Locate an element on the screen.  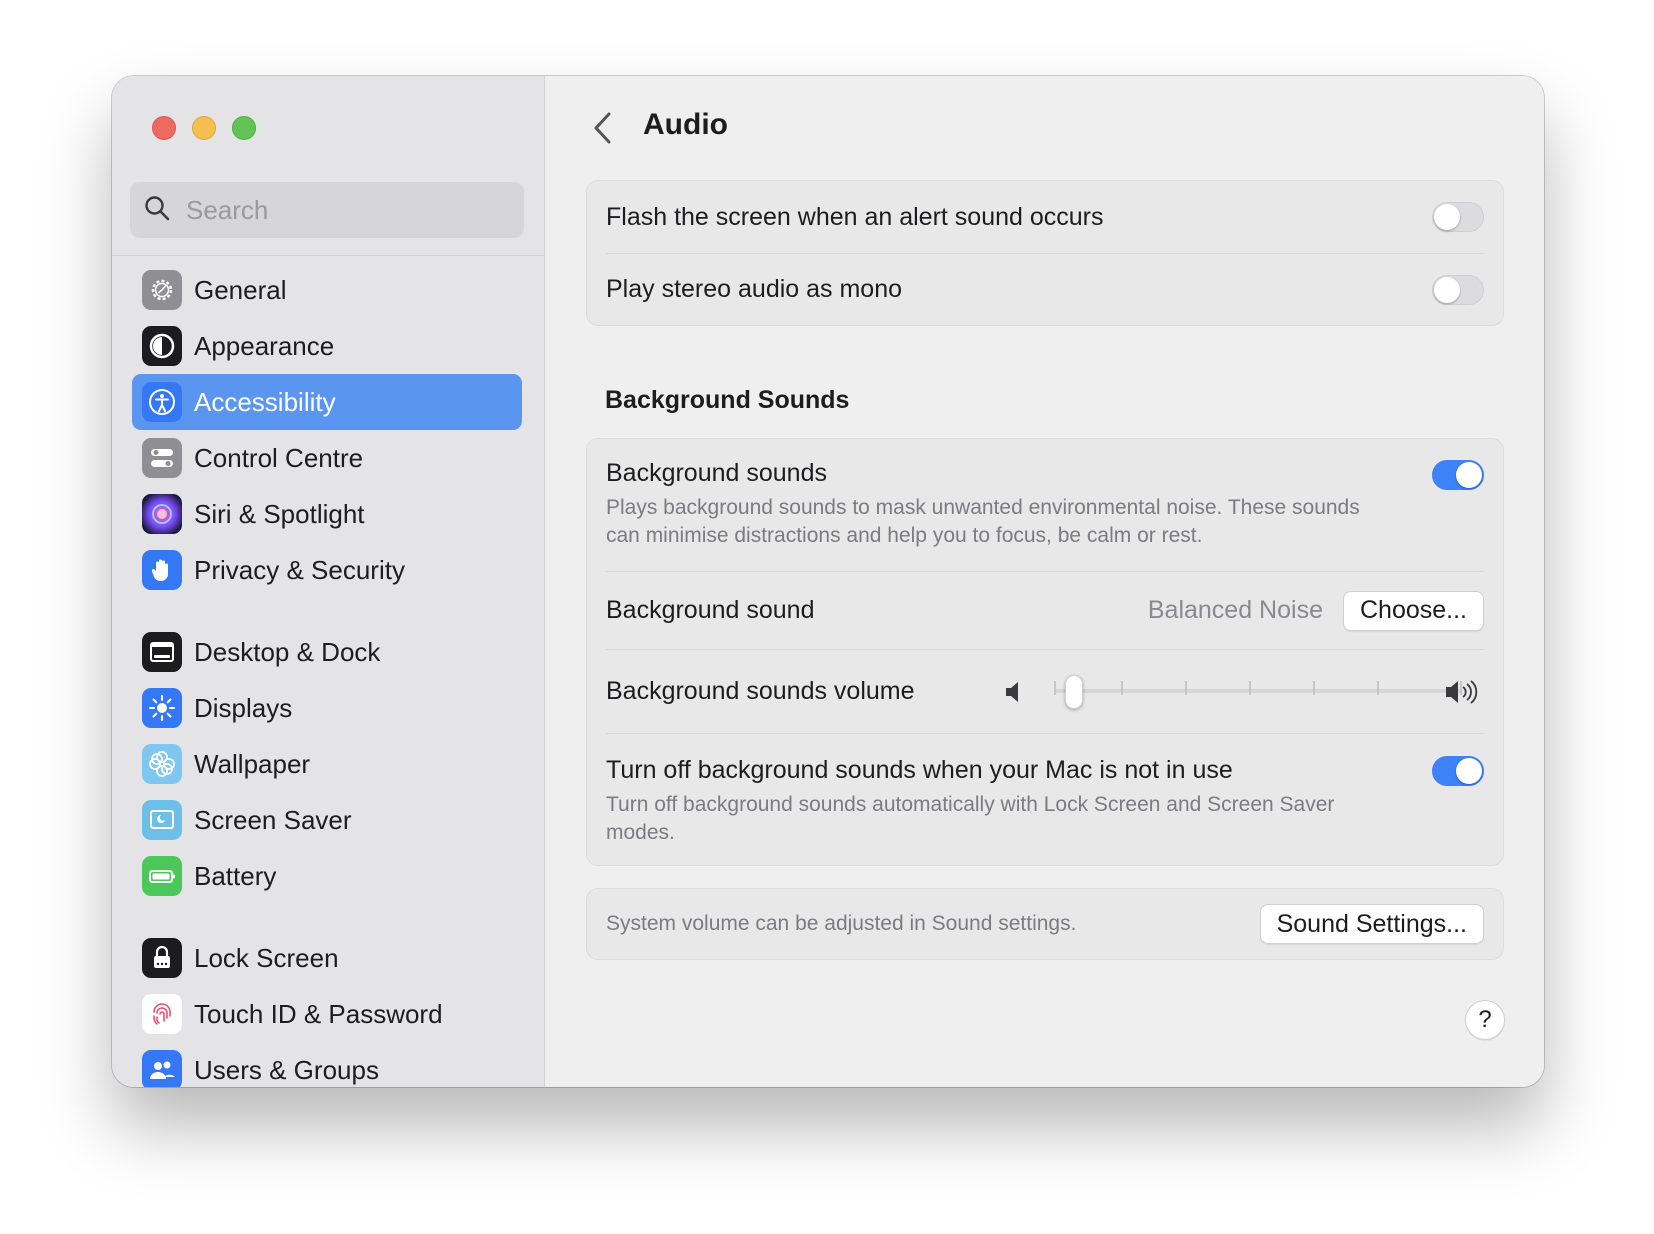
chevron-left-icon is located at coordinates (602, 128).